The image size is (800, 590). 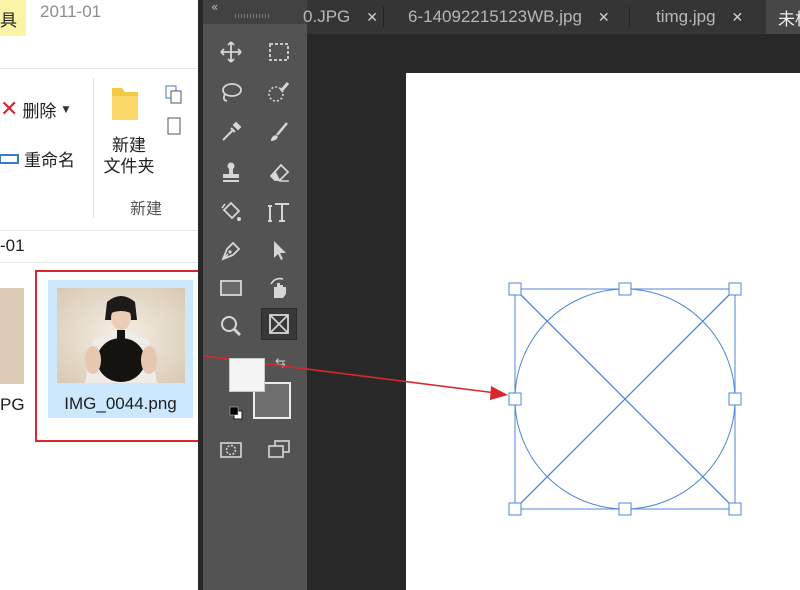 I want to click on ribbon-tab-tools: 具, so click(x=13, y=18).